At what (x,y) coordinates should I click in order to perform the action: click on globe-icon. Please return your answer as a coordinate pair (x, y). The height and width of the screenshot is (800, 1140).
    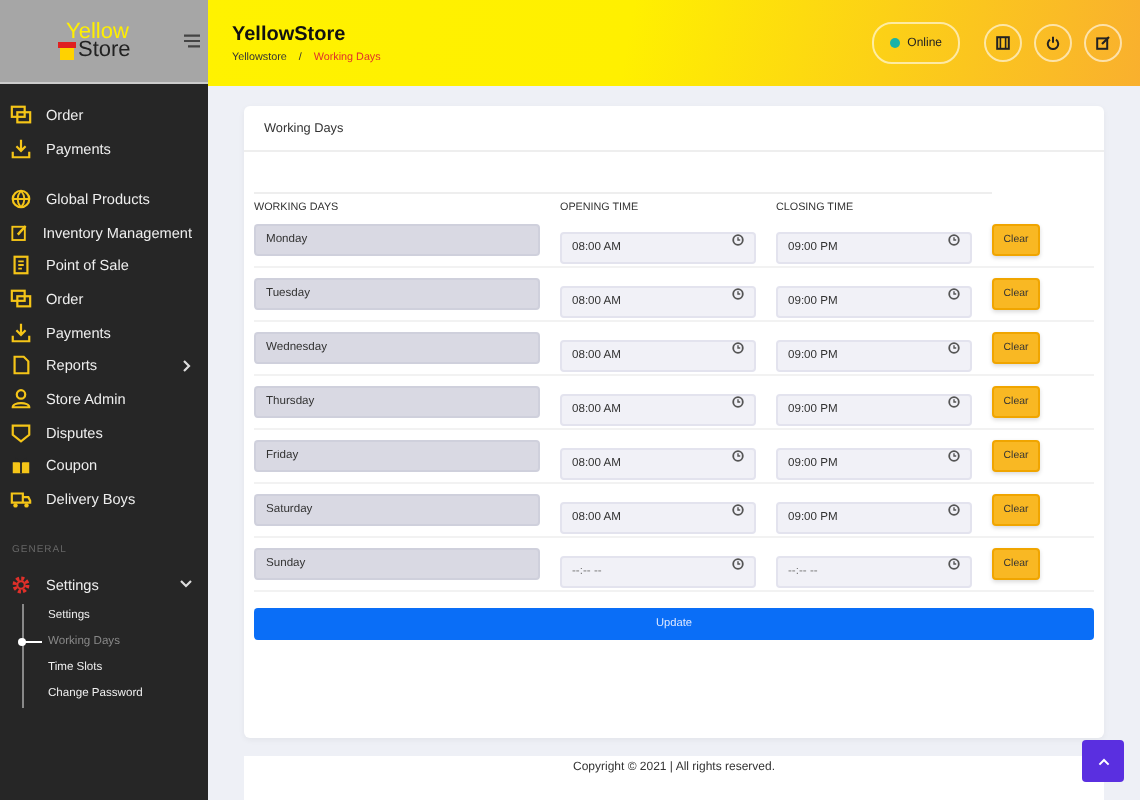
    Looking at the image, I should click on (21, 198).